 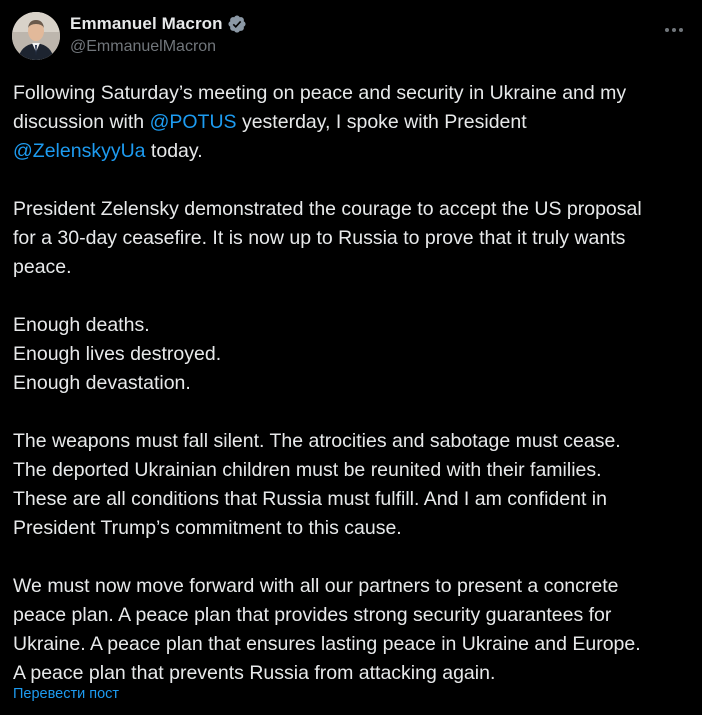 What do you see at coordinates (158, 47) in the screenshot?
I see `author-handle: @EmmanuelMacron` at bounding box center [158, 47].